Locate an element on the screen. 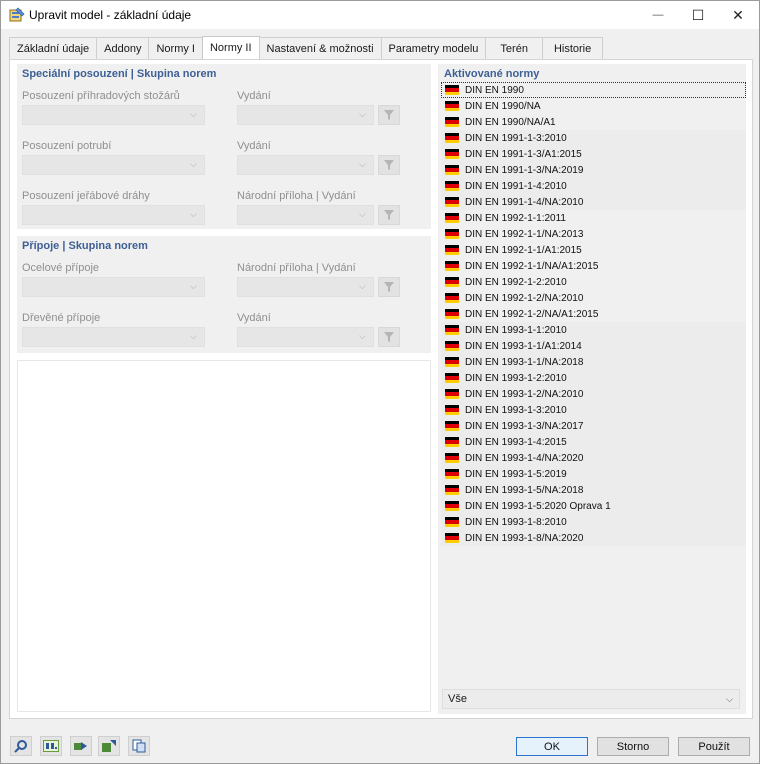 The width and height of the screenshot is (760, 764). timber-joints-standard-select: ⌵ is located at coordinates (113, 337).